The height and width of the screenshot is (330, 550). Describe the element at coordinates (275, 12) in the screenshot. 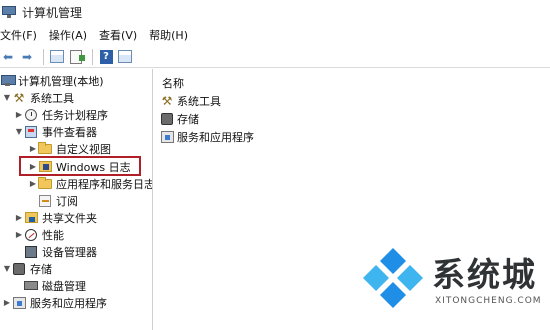

I see `title-bar: 计算机管理` at that location.